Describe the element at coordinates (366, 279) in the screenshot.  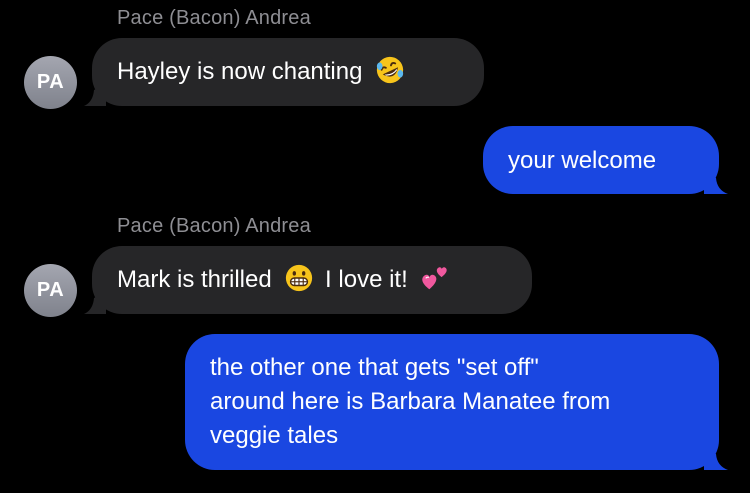
I see `message-text: I love it!` at that location.